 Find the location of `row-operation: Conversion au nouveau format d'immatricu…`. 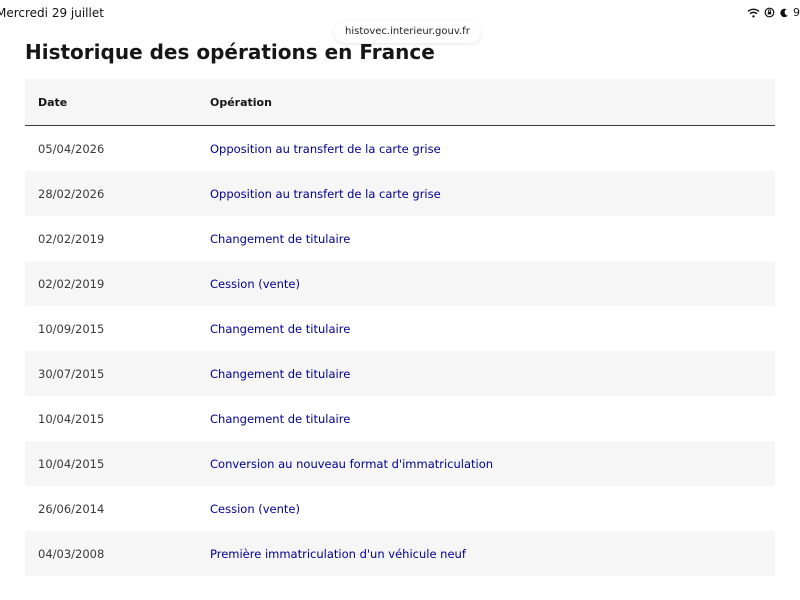

row-operation: Conversion au nouveau format d'immatricu… is located at coordinates (492, 463).